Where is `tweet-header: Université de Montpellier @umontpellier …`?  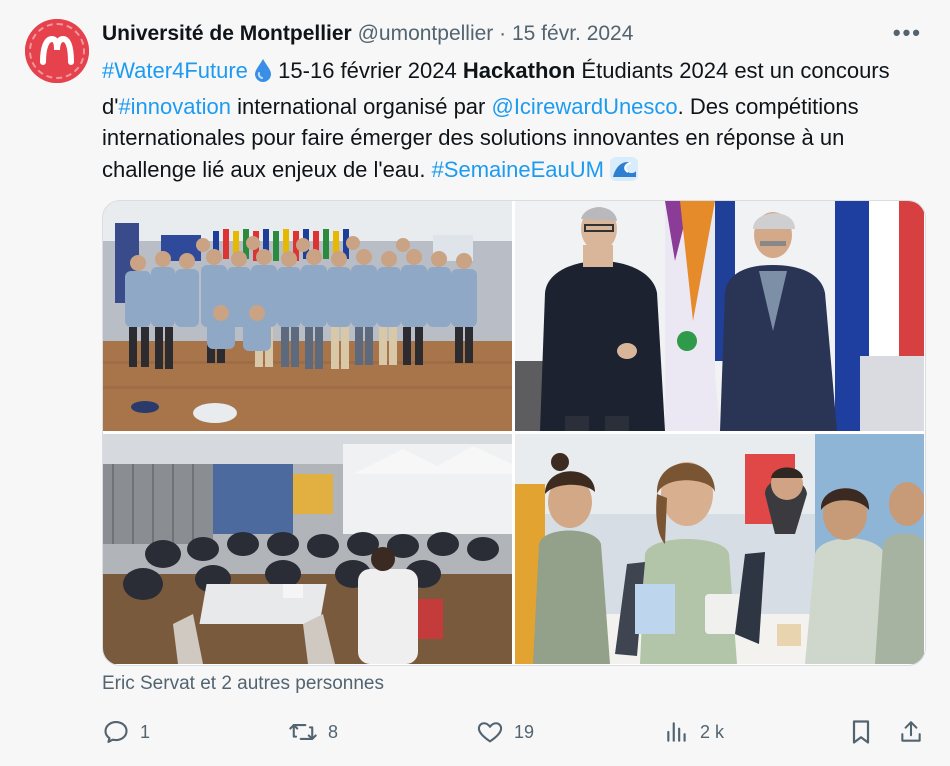
tweet-header: Université de Montpellier @umontpellier … is located at coordinates (367, 34).